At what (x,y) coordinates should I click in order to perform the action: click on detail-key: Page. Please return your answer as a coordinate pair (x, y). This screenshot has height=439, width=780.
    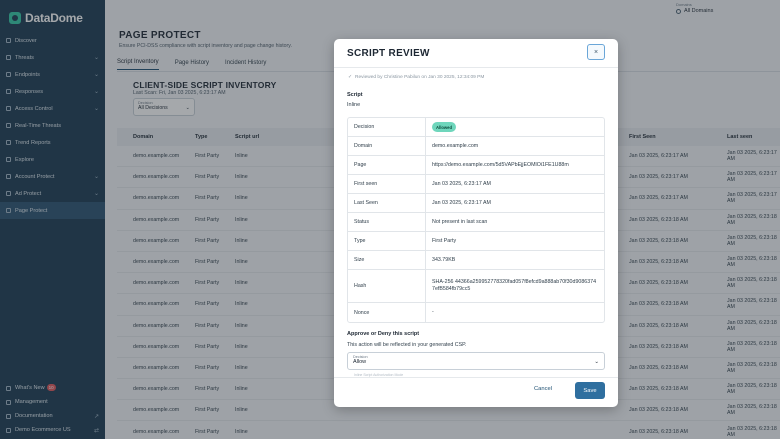
    Looking at the image, I should click on (387, 165).